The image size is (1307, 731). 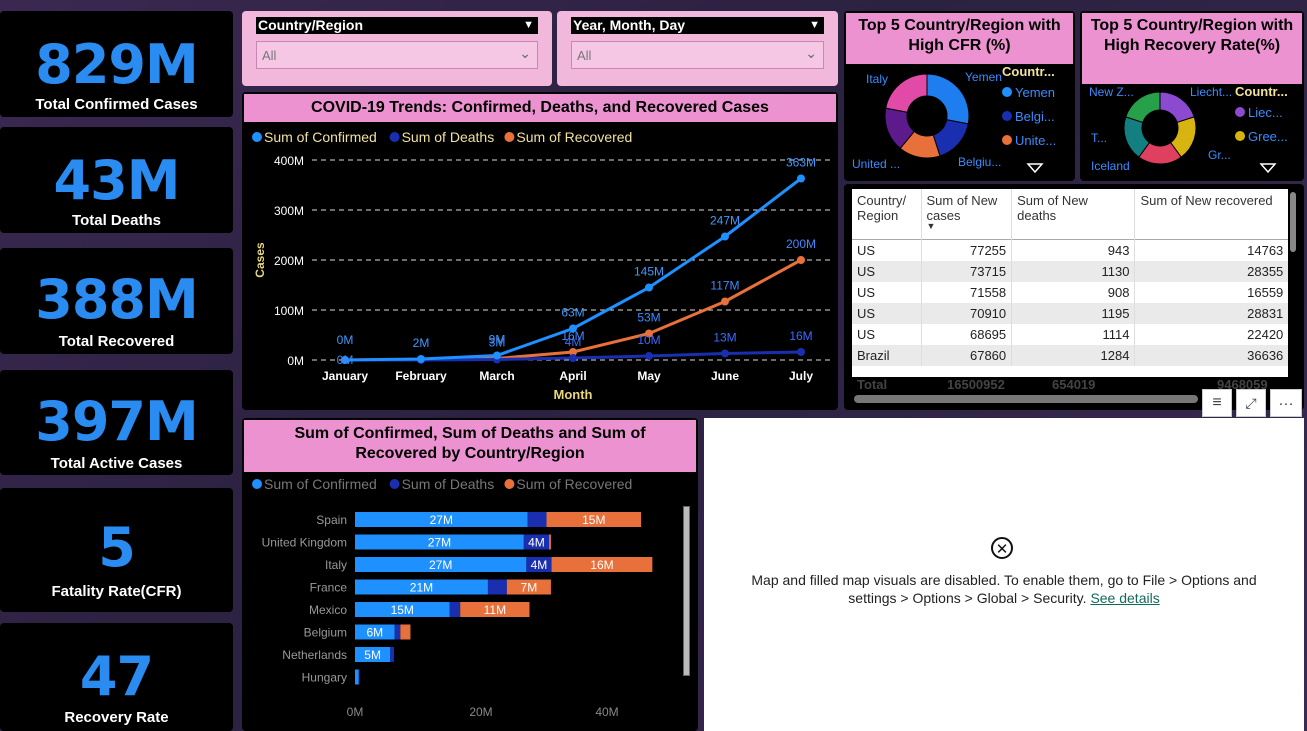 What do you see at coordinates (1035, 168) in the screenshot?
I see `legend-scroll-down-icon` at bounding box center [1035, 168].